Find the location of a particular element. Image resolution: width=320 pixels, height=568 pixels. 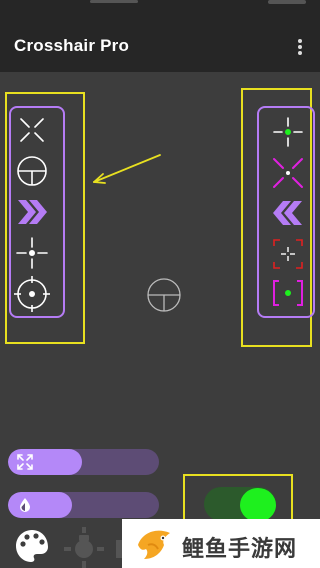

status-text is located at coordinates (114, 1).